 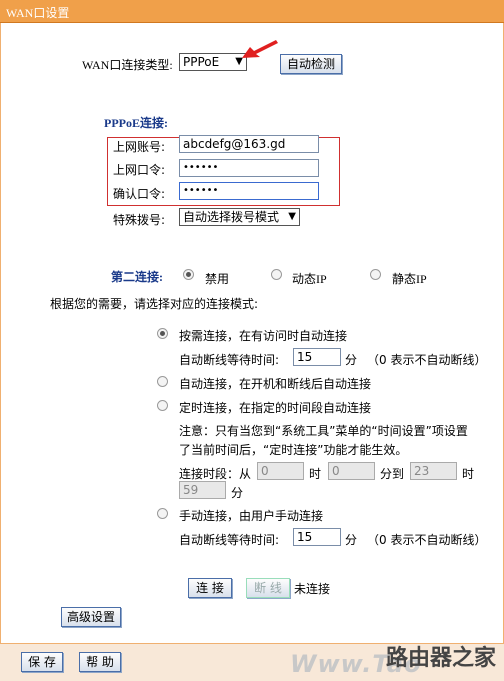 I want to click on from-hour-unit: 时, so click(x=315, y=474).